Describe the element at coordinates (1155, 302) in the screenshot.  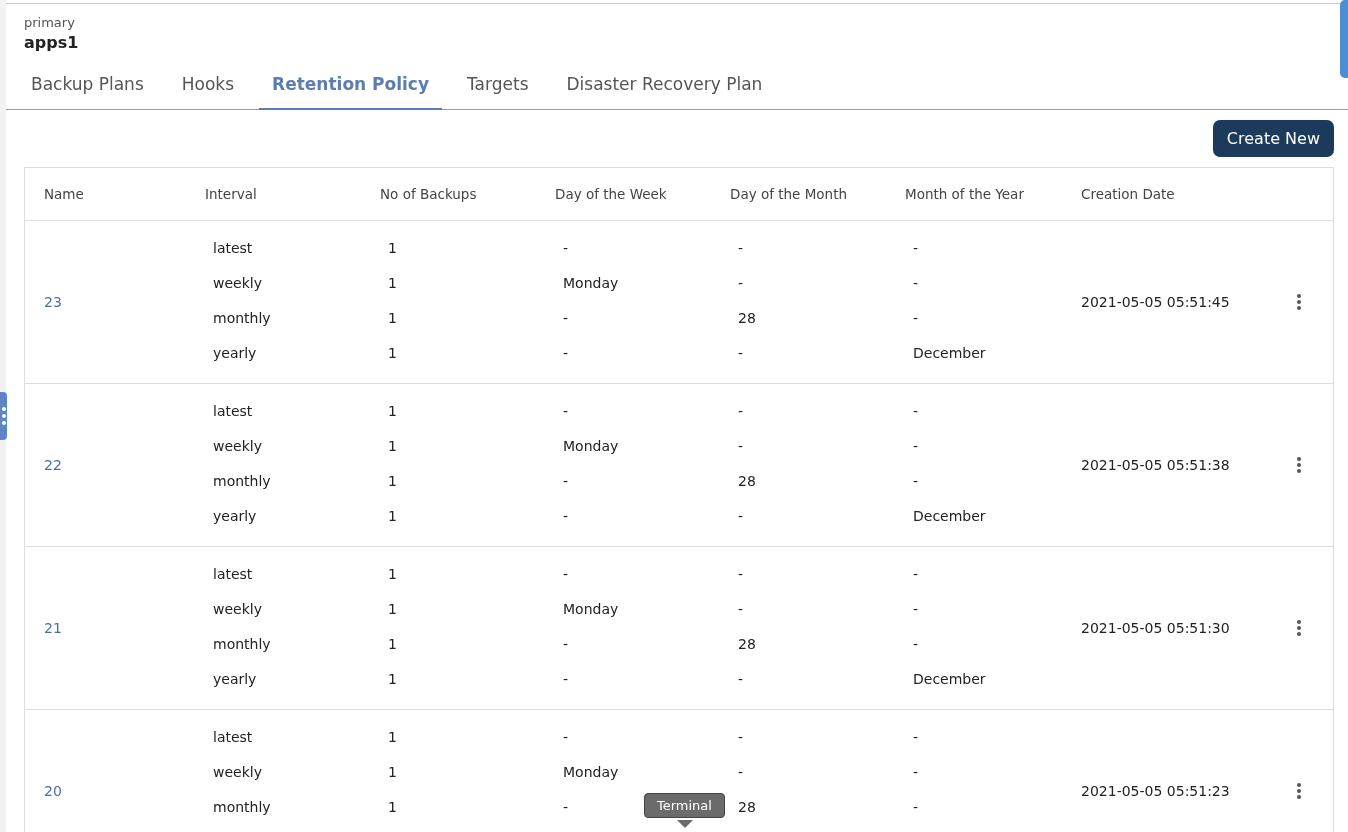
I see `creation-date: 2021-05-05 05:51:45` at that location.